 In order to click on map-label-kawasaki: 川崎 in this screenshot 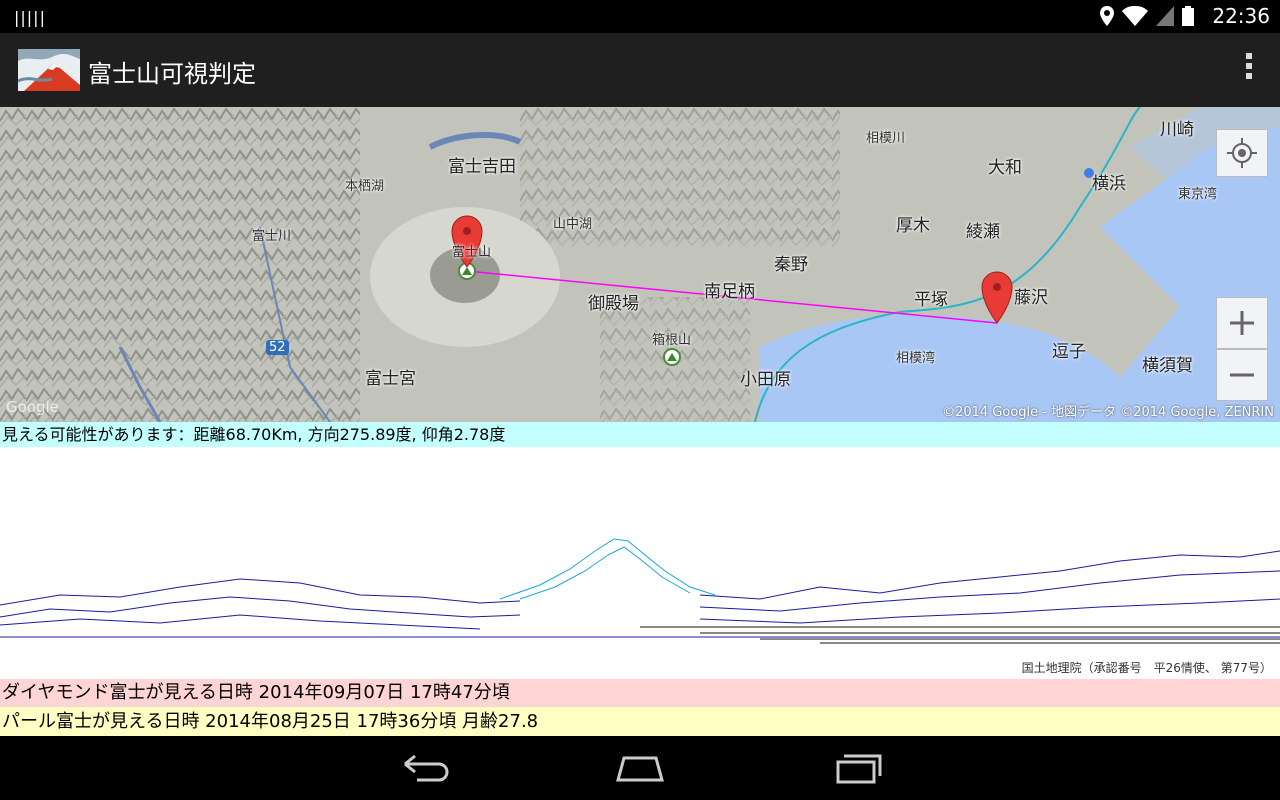, I will do `click(1177, 130)`.